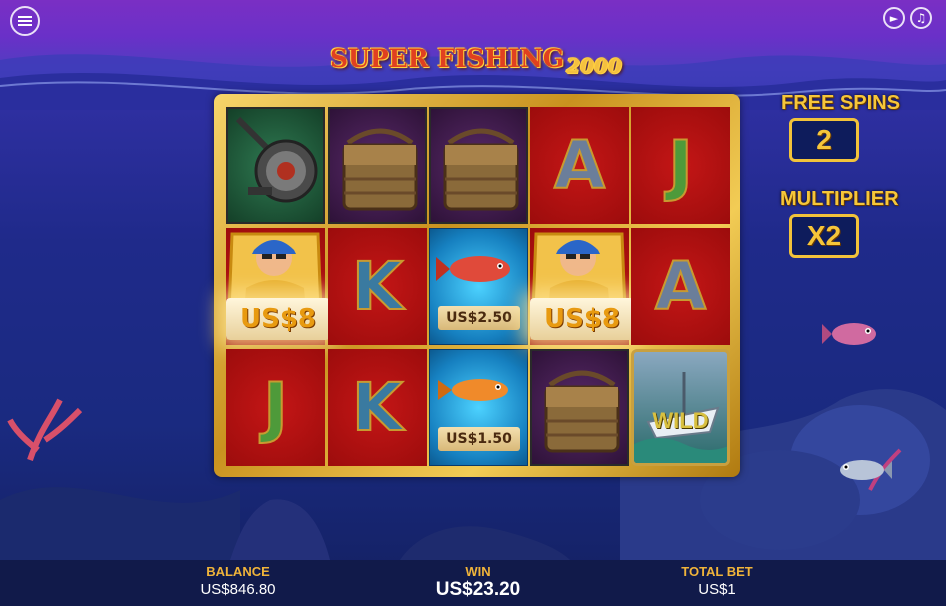 The height and width of the screenshot is (606, 946). What do you see at coordinates (479, 439) in the screenshot?
I see `fish-prize-label: US$1.50` at bounding box center [479, 439].